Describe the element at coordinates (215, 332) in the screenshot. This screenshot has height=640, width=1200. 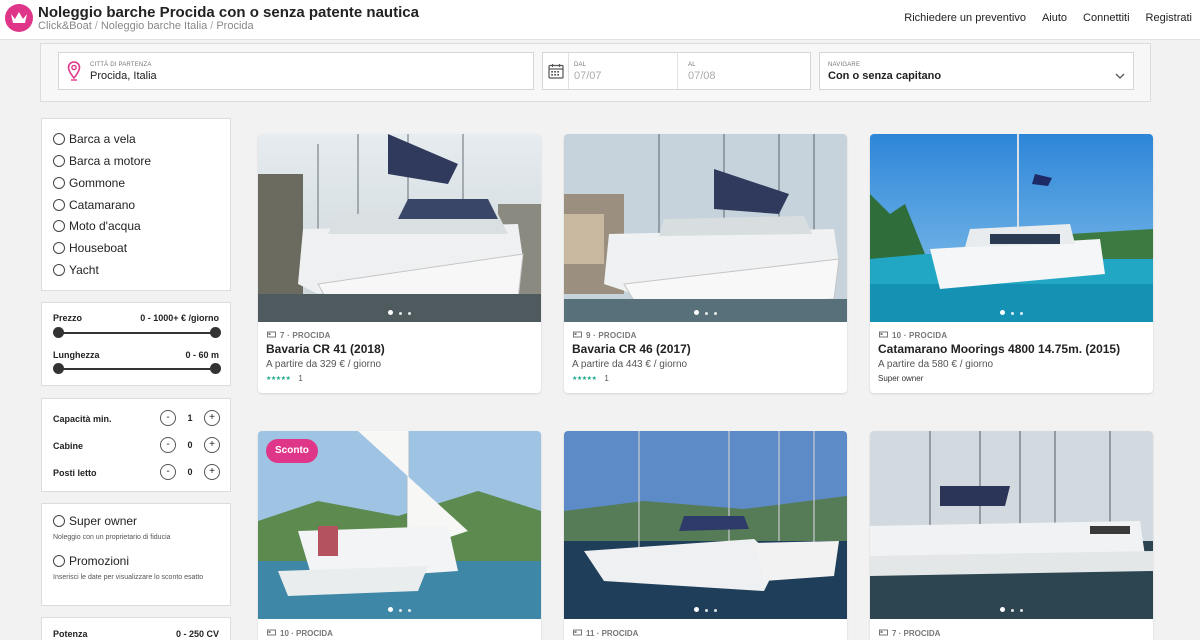
I see `price-max-handle` at that location.